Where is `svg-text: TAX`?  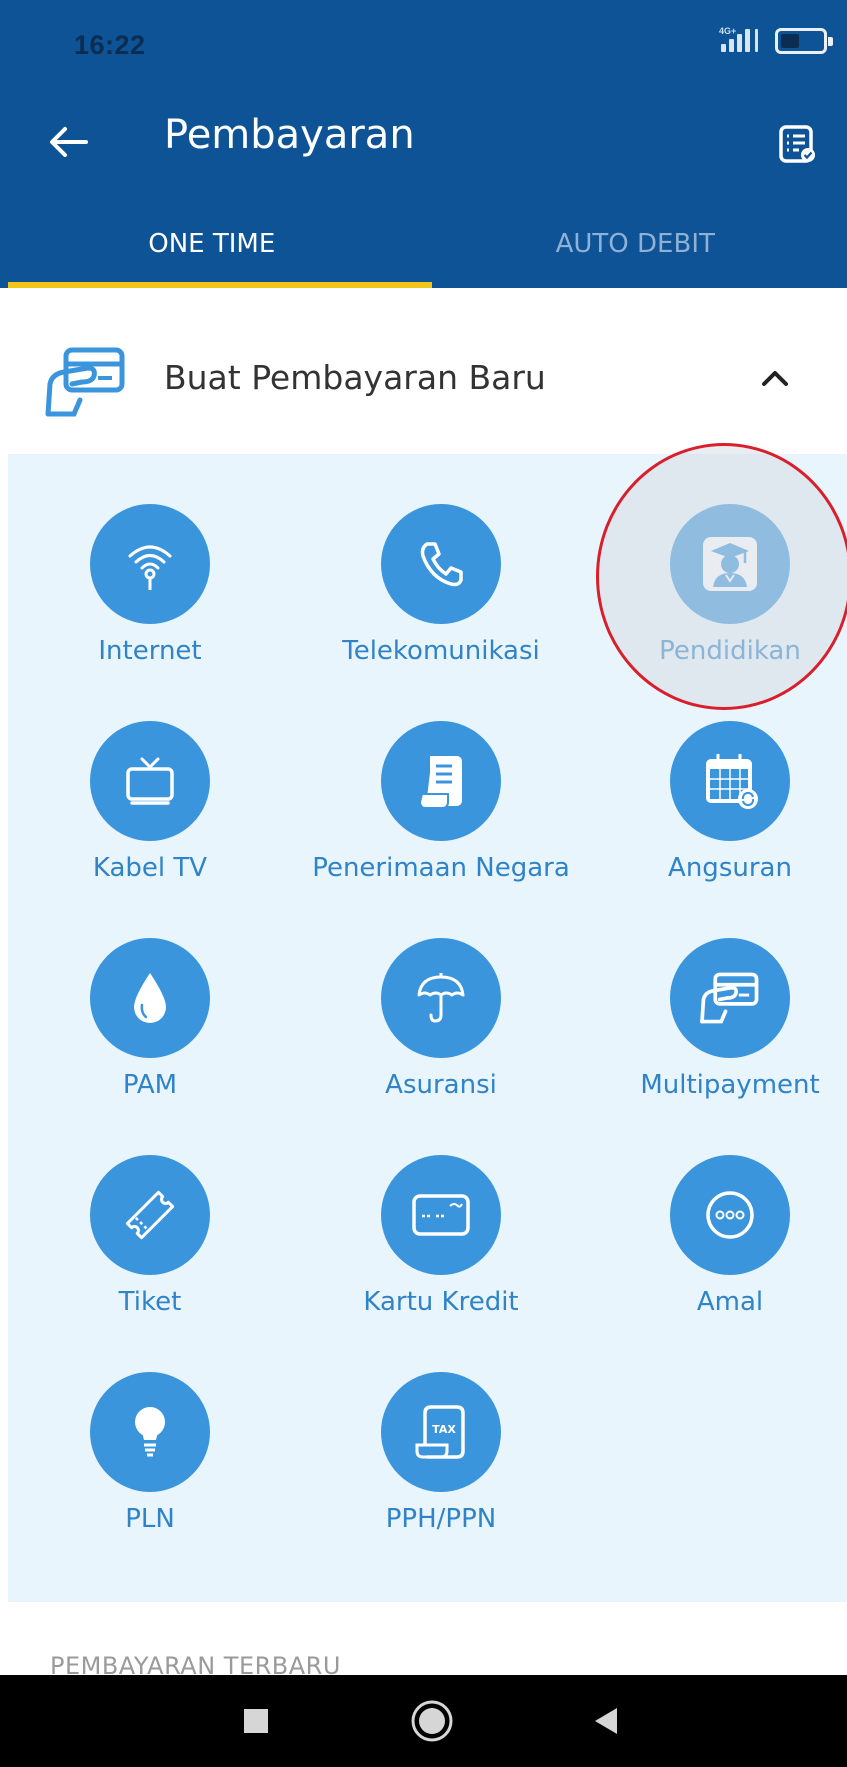
svg-text: TAX is located at coordinates (444, 1429).